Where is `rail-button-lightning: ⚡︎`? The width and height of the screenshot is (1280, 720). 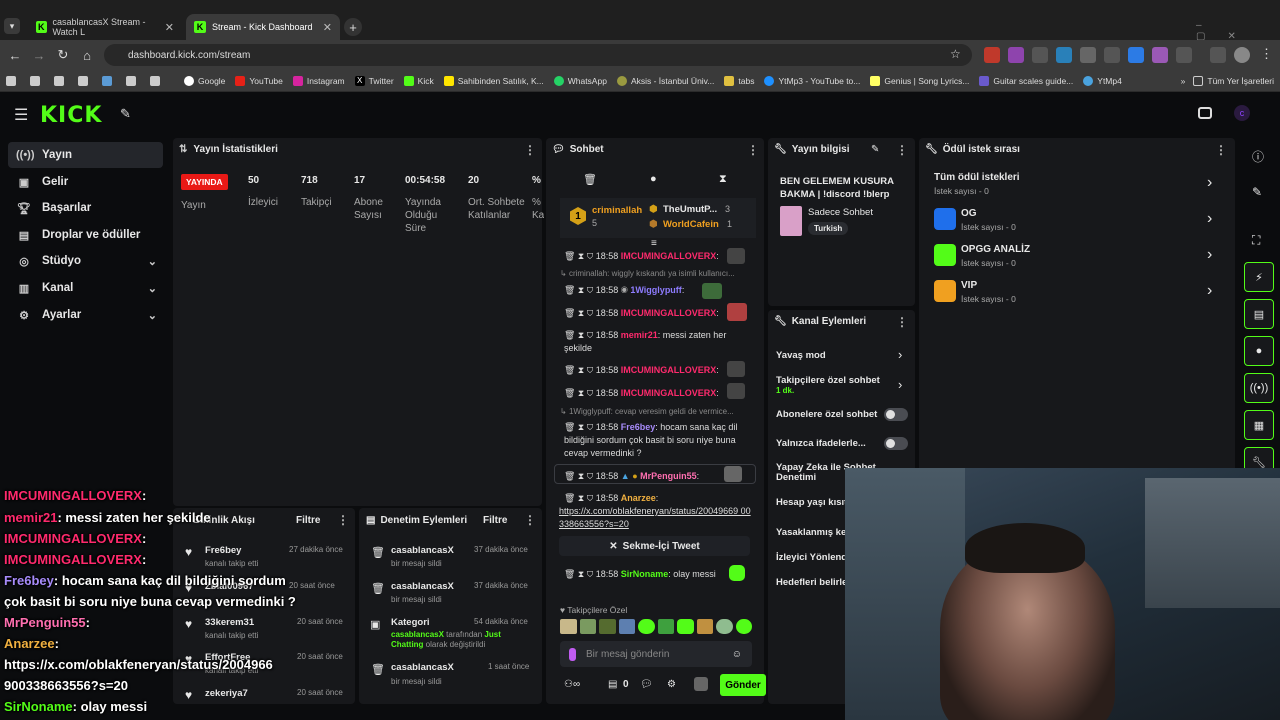
rail-button-lightning: ⚡︎ is located at coordinates (1259, 277).